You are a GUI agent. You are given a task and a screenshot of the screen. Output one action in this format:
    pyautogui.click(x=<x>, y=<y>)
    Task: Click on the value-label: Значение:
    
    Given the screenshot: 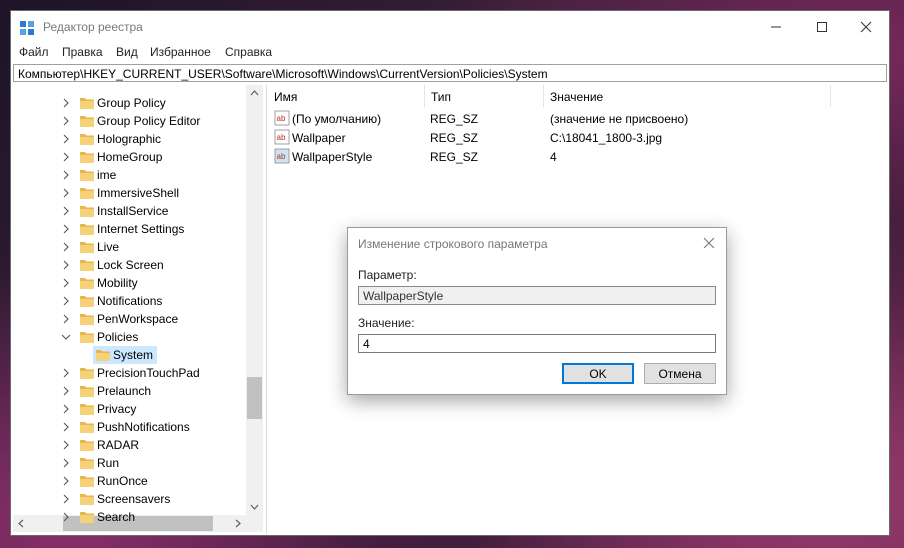 What is the action you would take?
    pyautogui.click(x=386, y=323)
    